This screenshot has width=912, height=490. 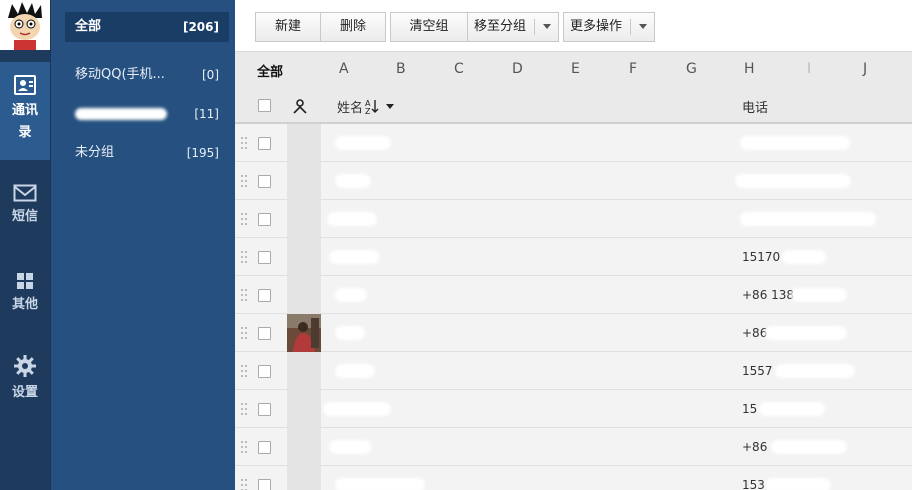 What do you see at coordinates (573, 478) in the screenshot?
I see `table-row: 153` at bounding box center [573, 478].